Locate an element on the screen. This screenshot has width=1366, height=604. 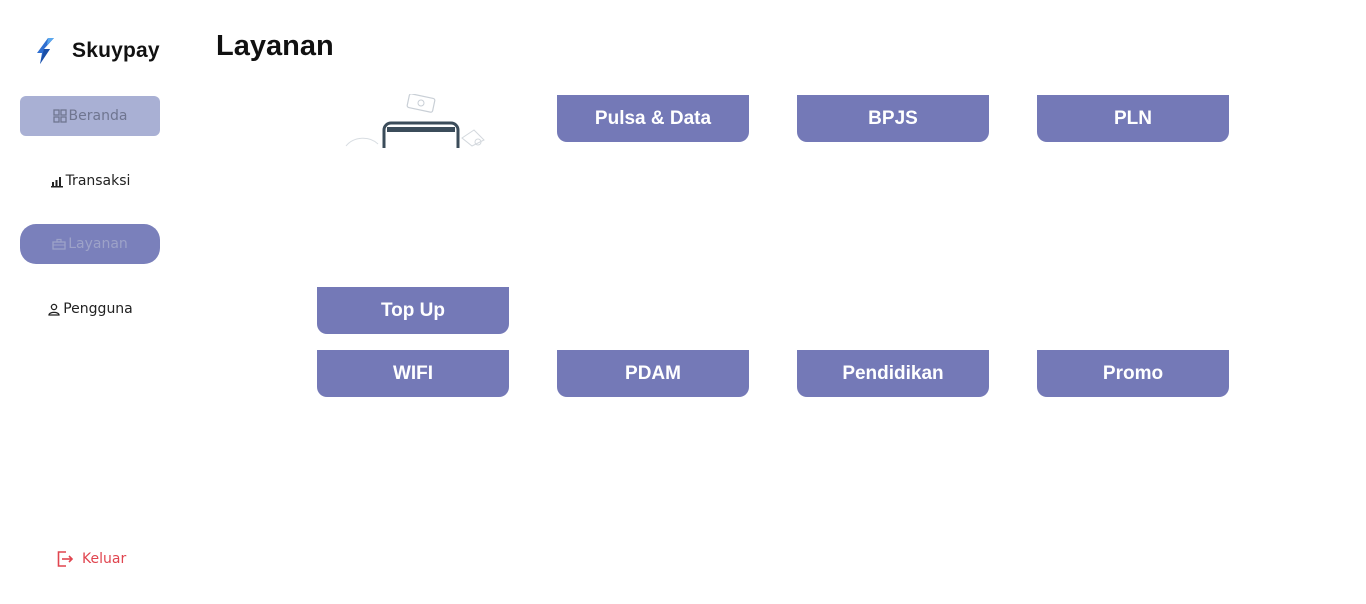
brand-name: Skuypay is located at coordinates (116, 50).